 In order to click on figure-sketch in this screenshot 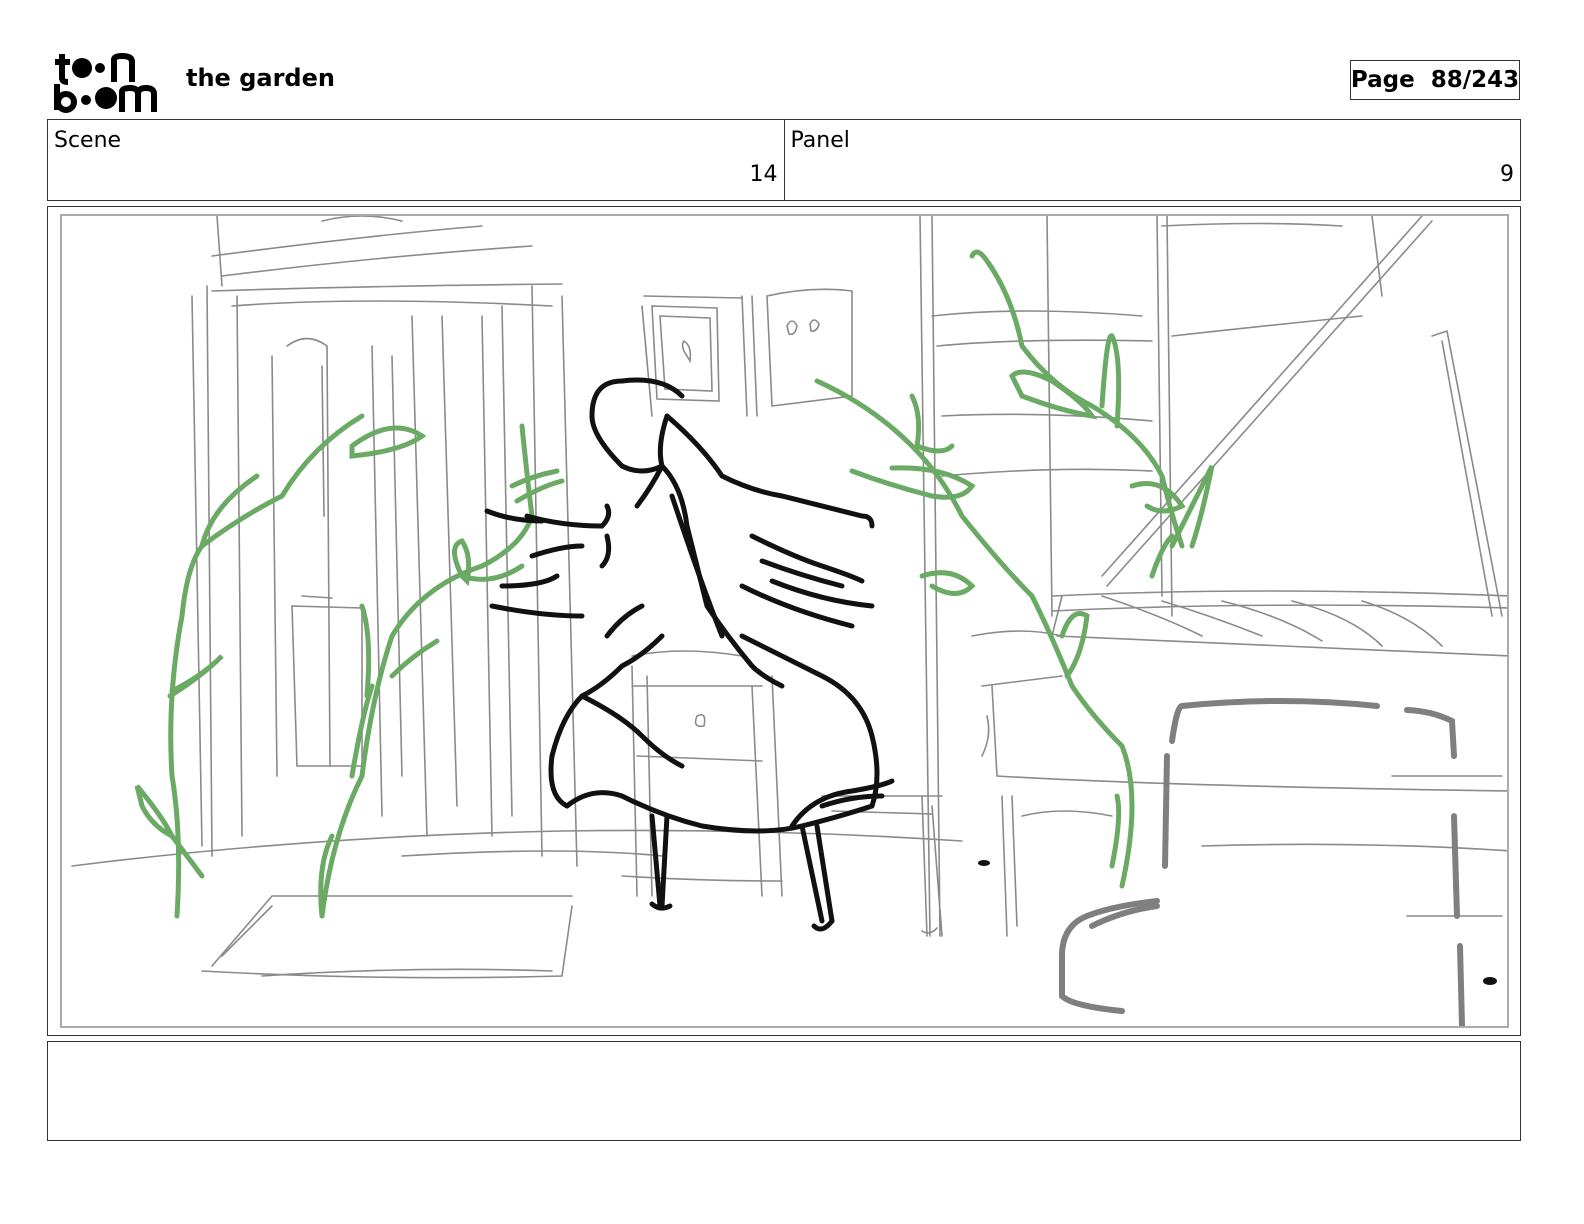, I will do `click(689, 654)`.